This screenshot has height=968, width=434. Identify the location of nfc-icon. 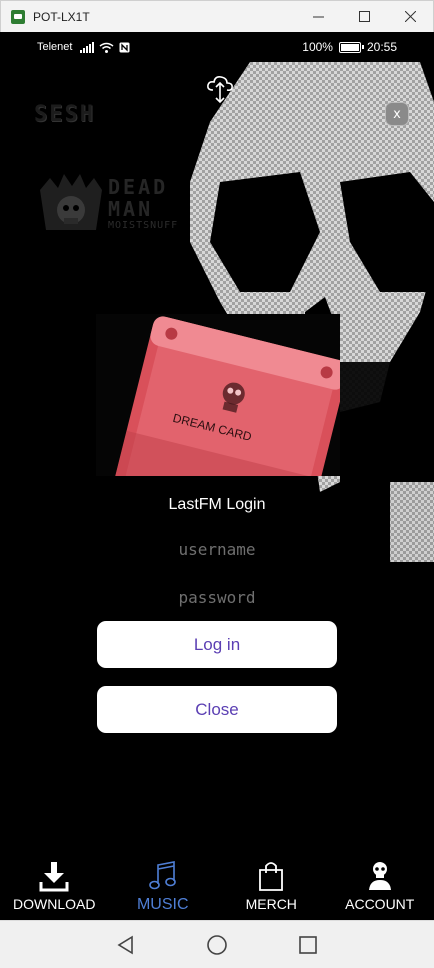
(124, 47).